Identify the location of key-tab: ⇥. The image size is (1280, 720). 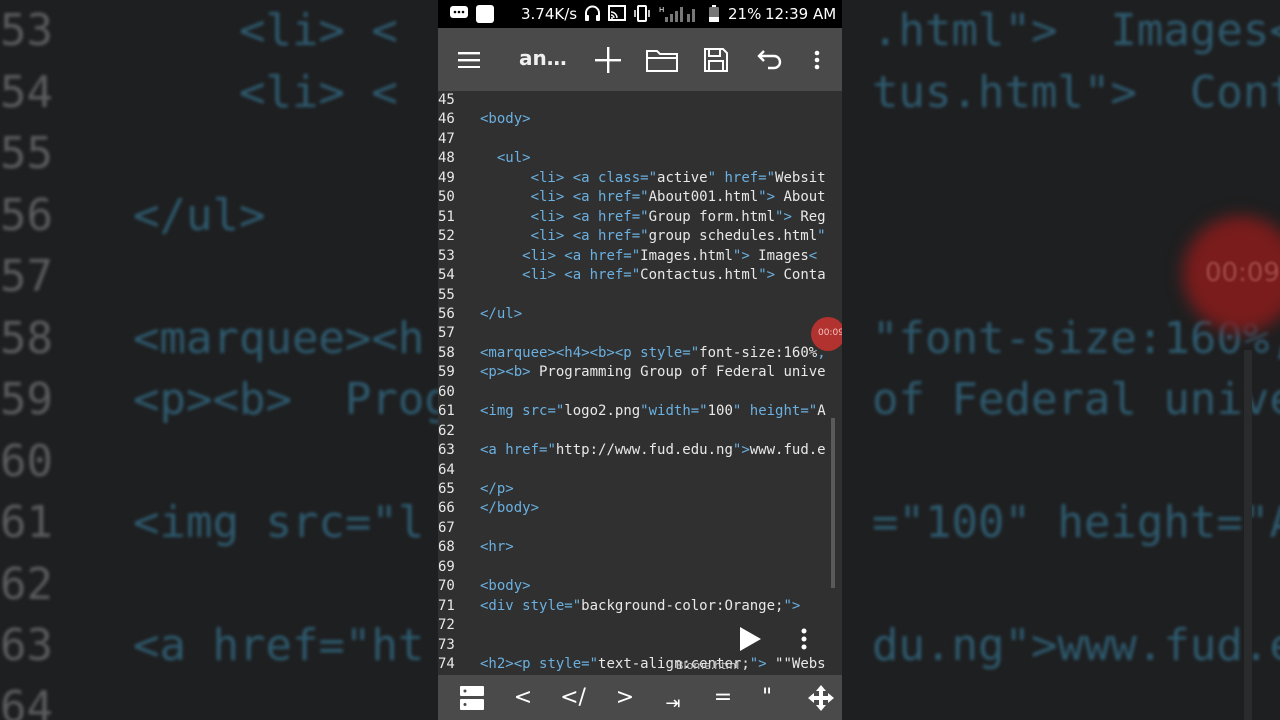
(673, 697).